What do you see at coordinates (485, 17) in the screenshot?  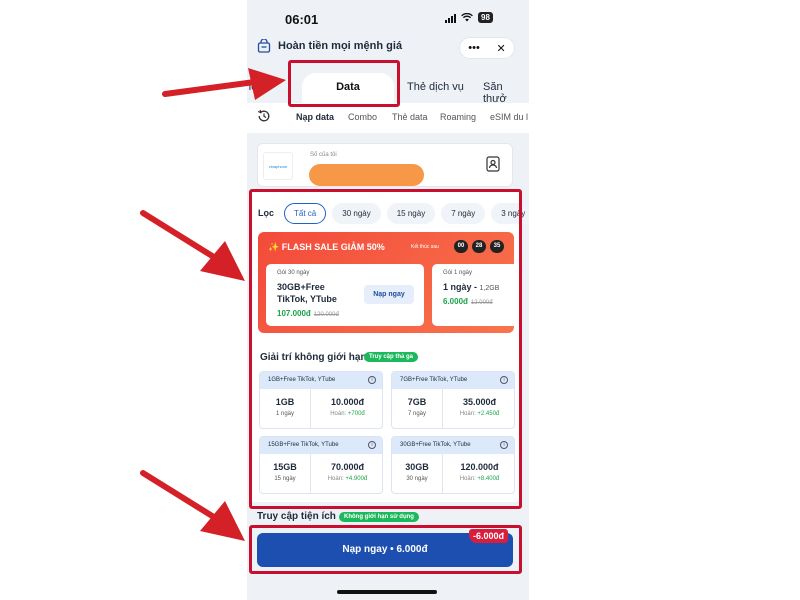 I see `battery-icon: 98` at bounding box center [485, 17].